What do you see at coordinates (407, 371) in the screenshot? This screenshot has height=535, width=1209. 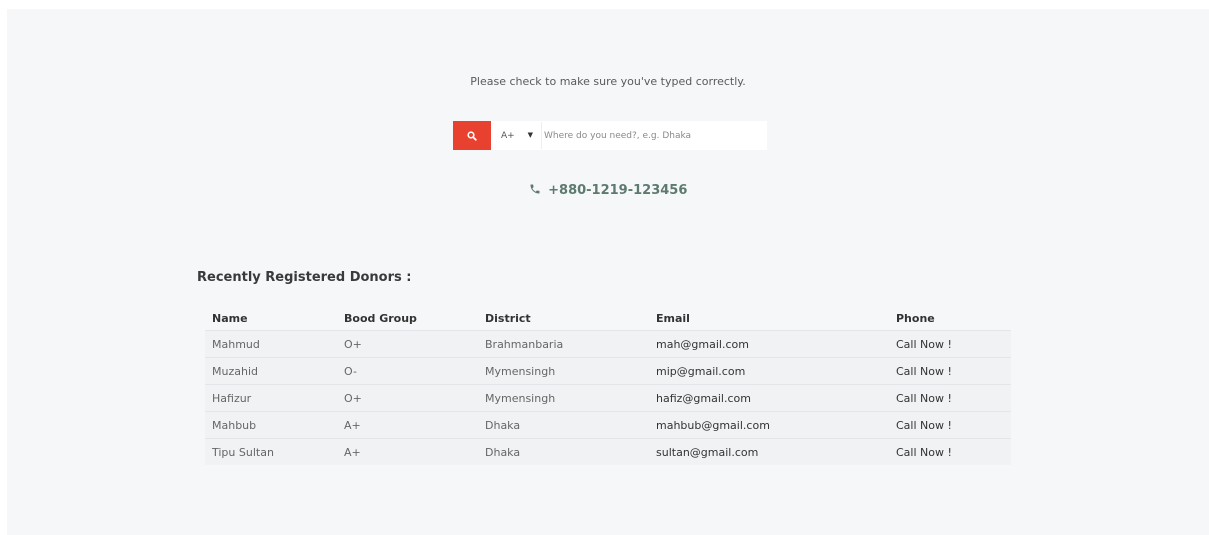 I see `donor-blood-group: O-` at bounding box center [407, 371].